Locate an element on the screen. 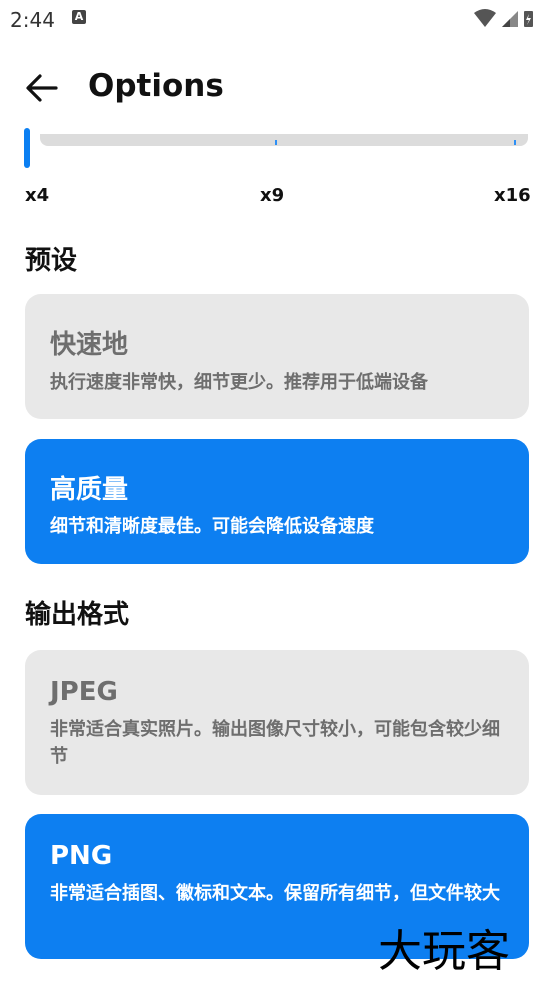 The height and width of the screenshot is (985, 554). preset-quality-card: 高质量 细节和清晰度最佳。可能会降低设备速度 is located at coordinates (277, 501).